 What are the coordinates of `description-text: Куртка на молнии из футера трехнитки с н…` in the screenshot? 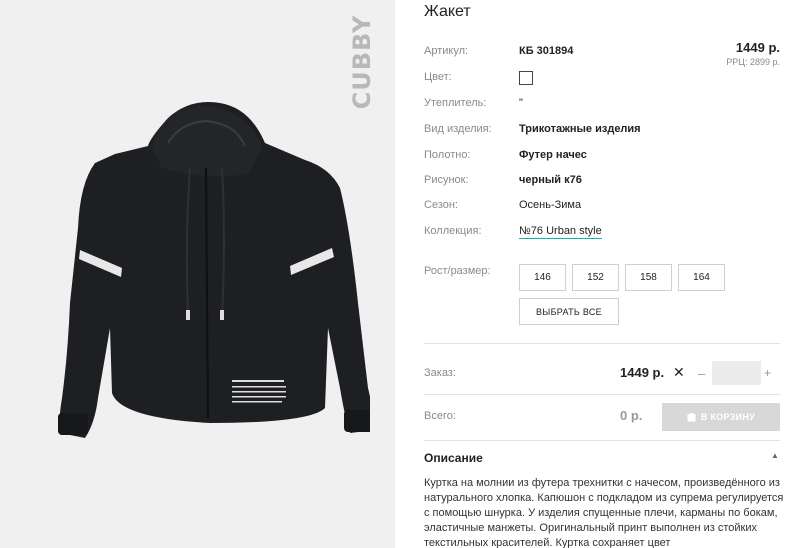 It's located at (604, 512).